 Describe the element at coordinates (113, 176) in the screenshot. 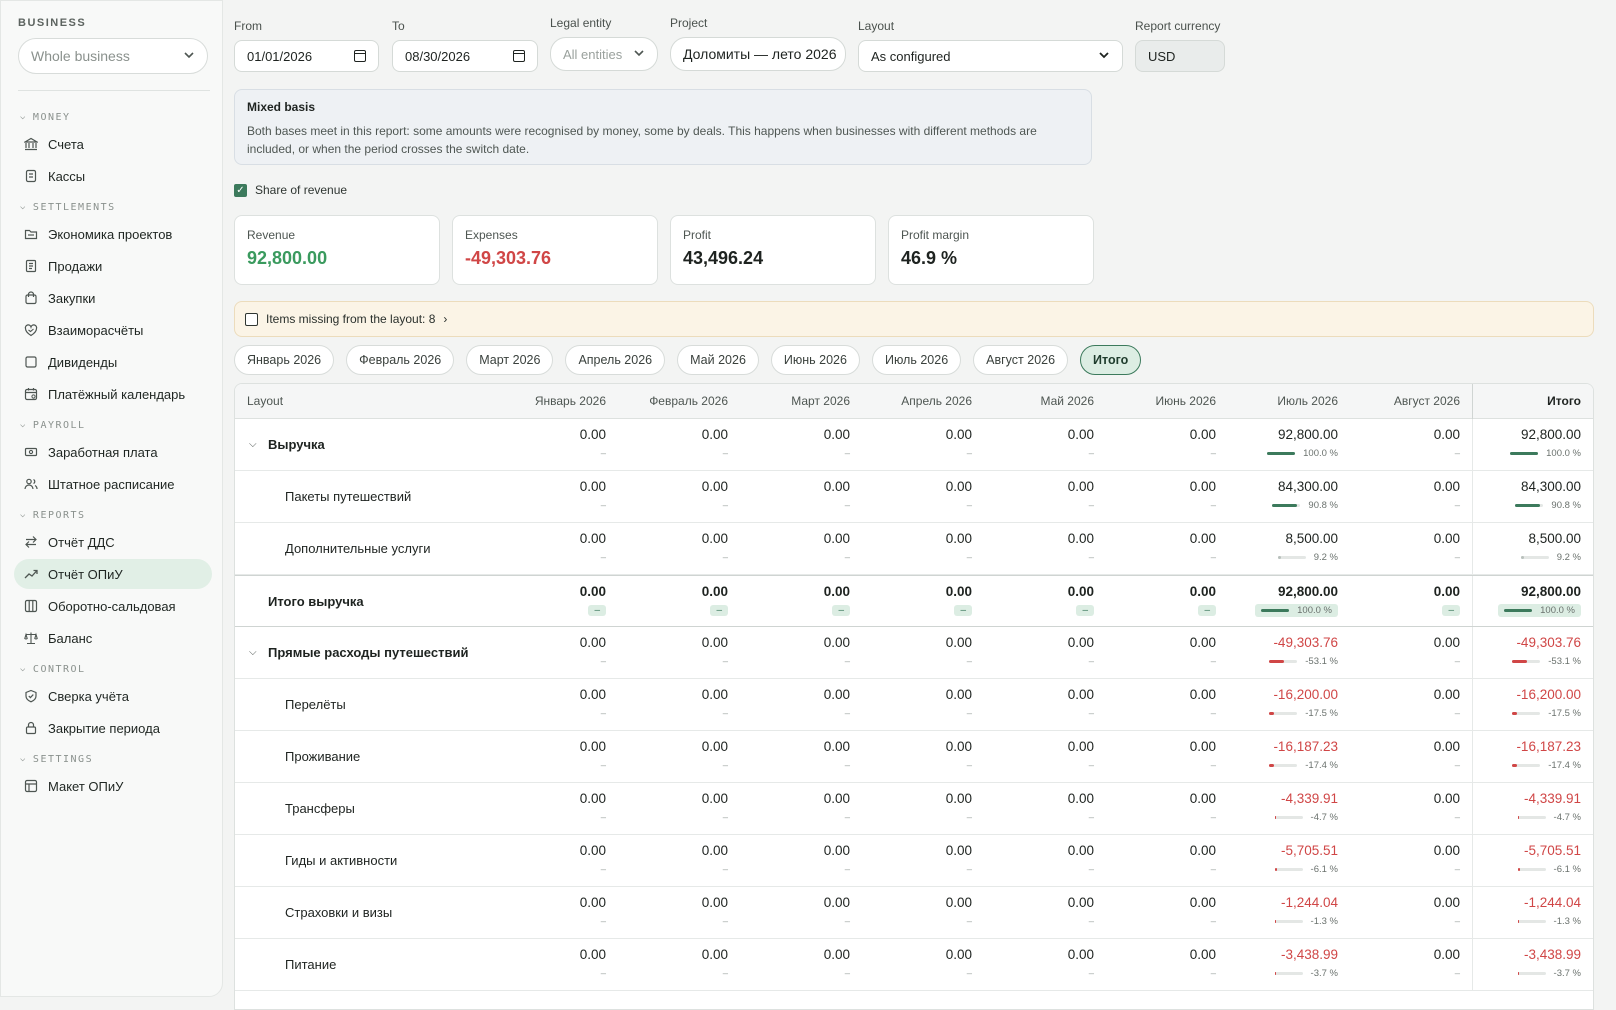

I see `sidebar-item: Кассы` at that location.